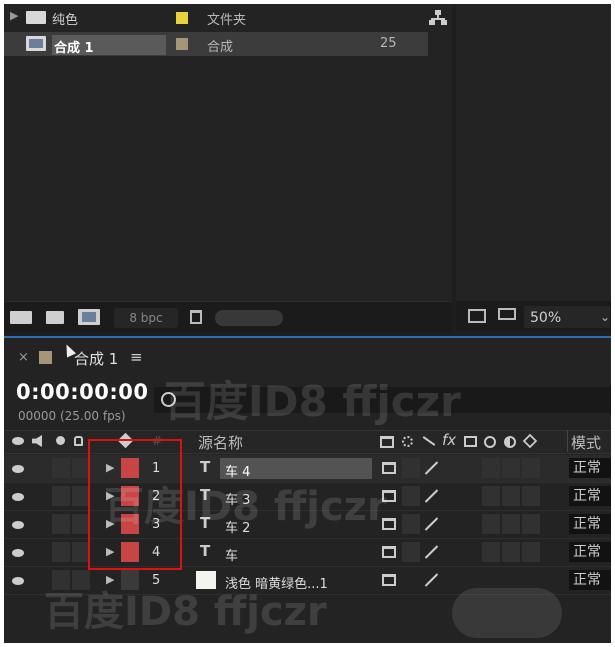 Image resolution: width=615 pixels, height=647 pixels. Describe the element at coordinates (65, 20) in the screenshot. I see `project-item-name: 纯色` at that location.